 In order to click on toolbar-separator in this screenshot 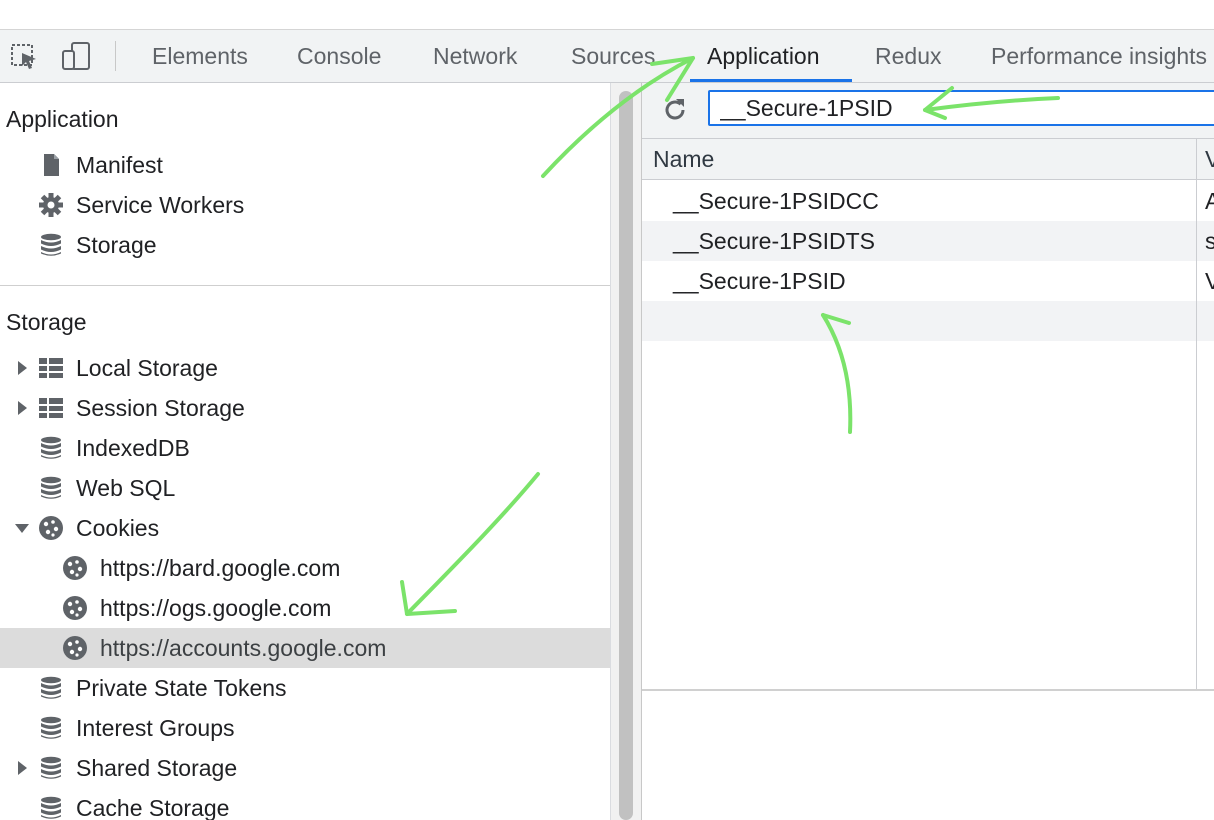, I will do `click(115, 56)`.